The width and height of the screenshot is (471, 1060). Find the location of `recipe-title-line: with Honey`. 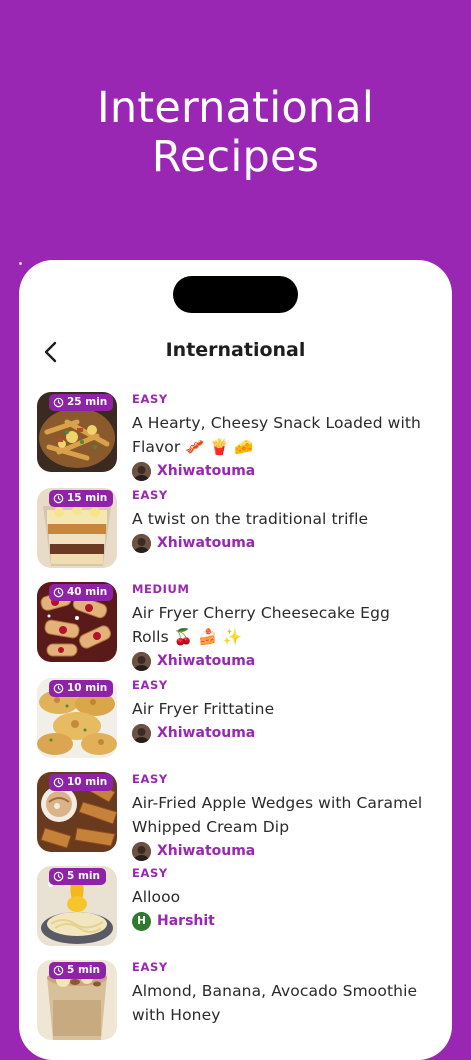

recipe-title-line: with Honey is located at coordinates (176, 1015).